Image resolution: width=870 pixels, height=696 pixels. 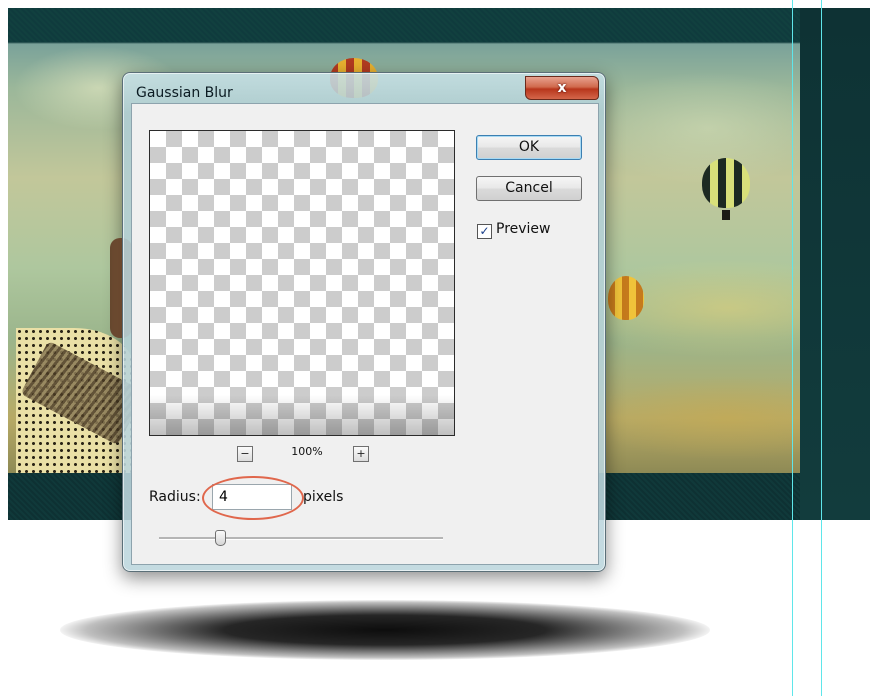 I want to click on zoom-out-button: −, so click(x=245, y=454).